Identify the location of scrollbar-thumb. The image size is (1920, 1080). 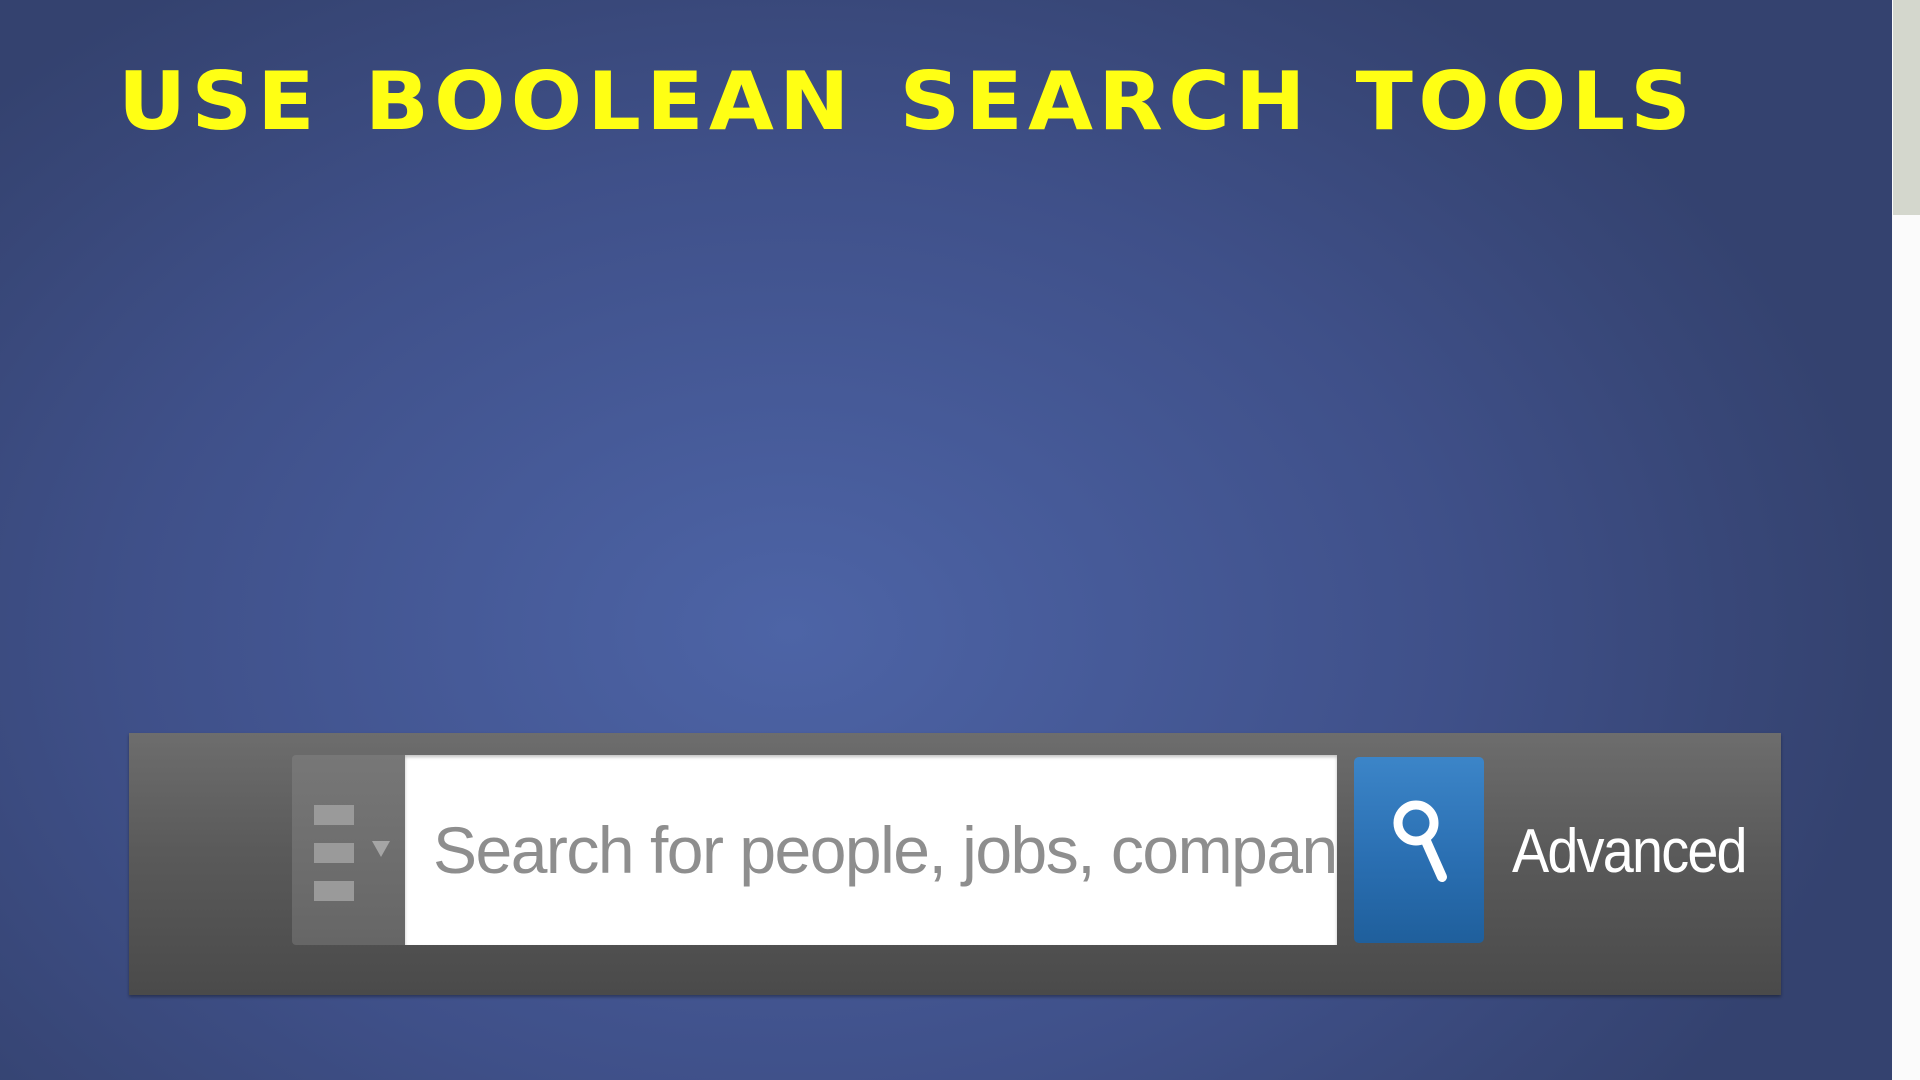
(1906, 107).